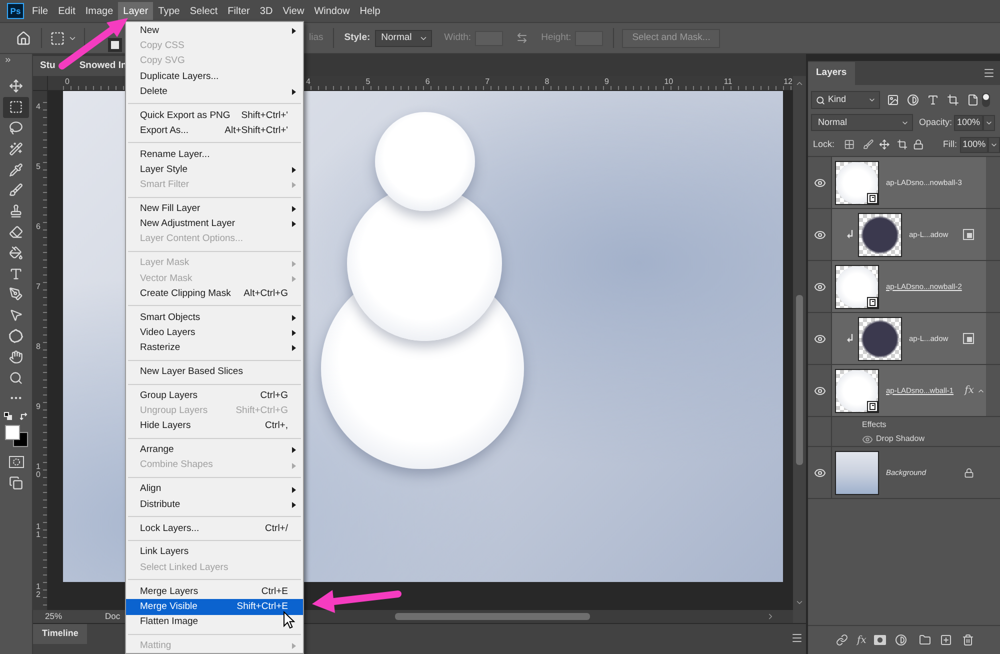 Image resolution: width=1000 pixels, height=654 pixels. Describe the element at coordinates (99, 11) in the screenshot. I see `menu-bar-item: Image` at that location.